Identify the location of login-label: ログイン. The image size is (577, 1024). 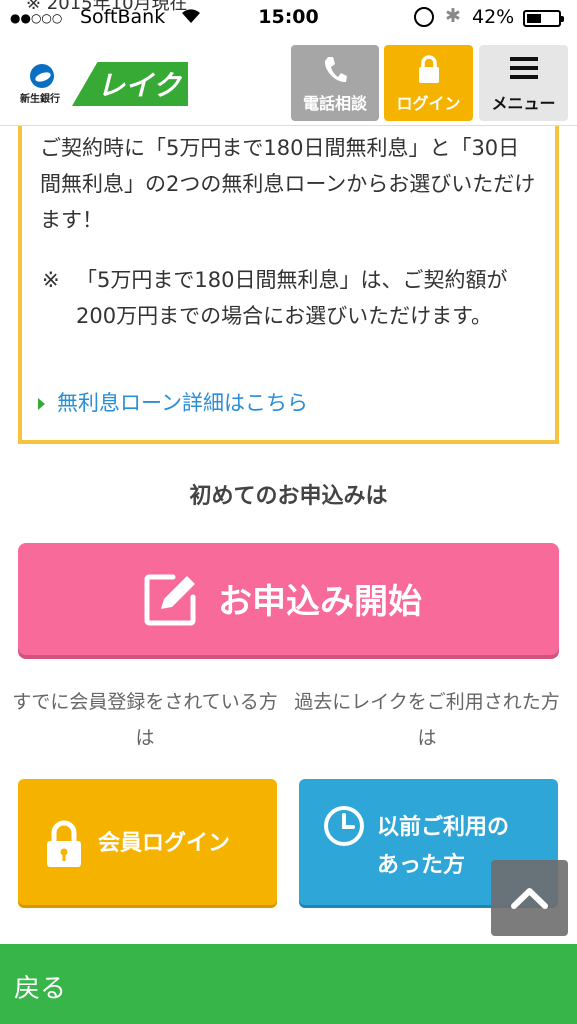
(428, 103).